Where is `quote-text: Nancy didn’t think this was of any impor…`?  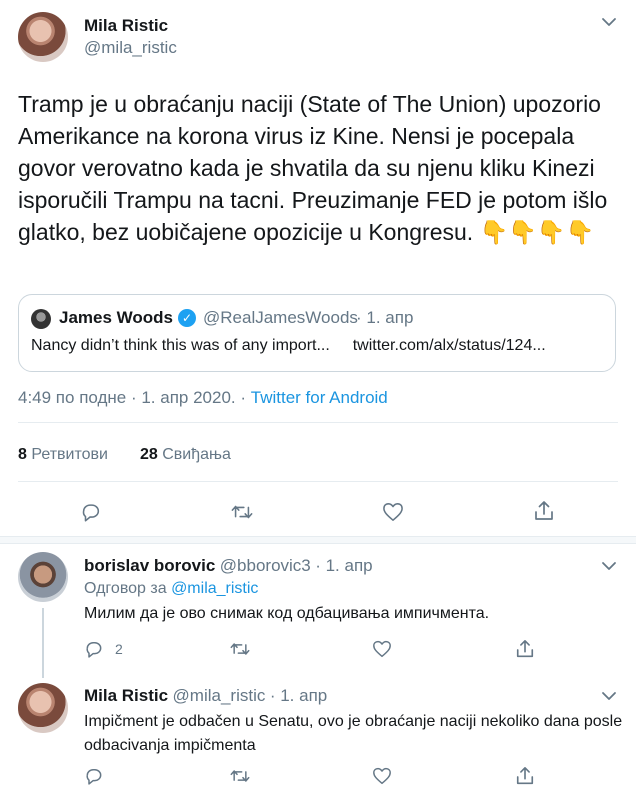 quote-text: Nancy didn’t think this was of any impor… is located at coordinates (180, 345).